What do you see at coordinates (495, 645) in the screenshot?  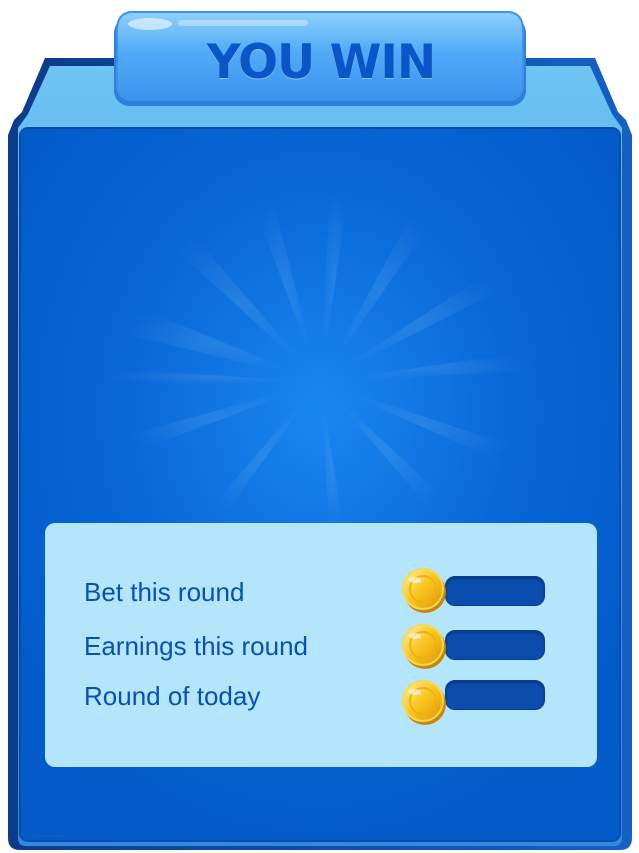 I see `stat-value-earnings` at bounding box center [495, 645].